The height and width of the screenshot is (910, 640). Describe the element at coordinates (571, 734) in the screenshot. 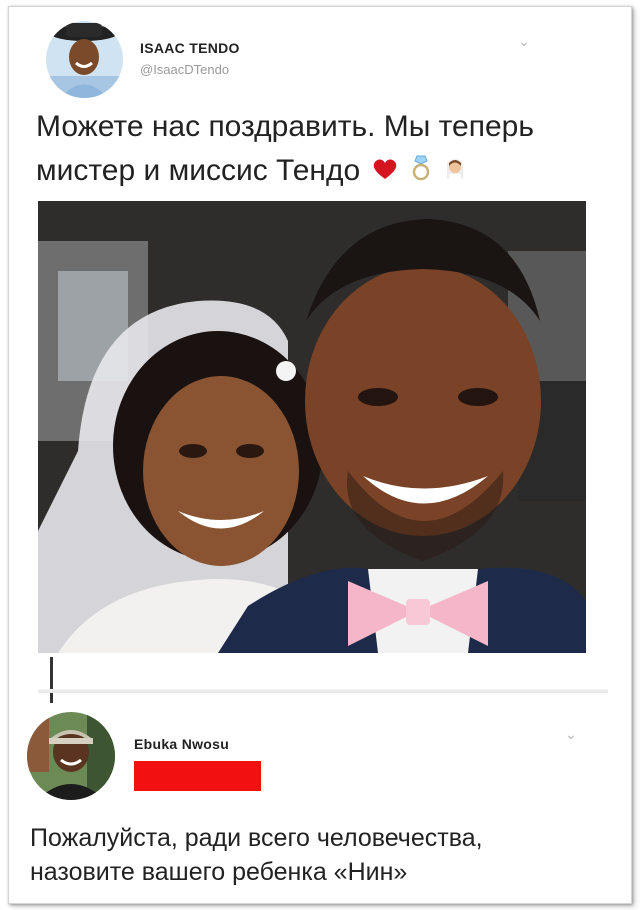

I see `reply-chevron-down-icon: ⌄` at that location.